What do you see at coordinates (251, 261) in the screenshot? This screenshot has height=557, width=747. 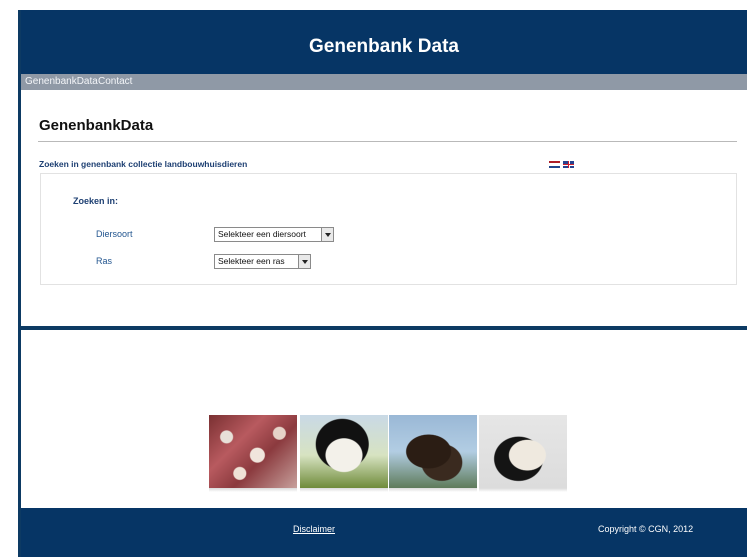 I see `ras-select-value: Selekteer een ras` at bounding box center [251, 261].